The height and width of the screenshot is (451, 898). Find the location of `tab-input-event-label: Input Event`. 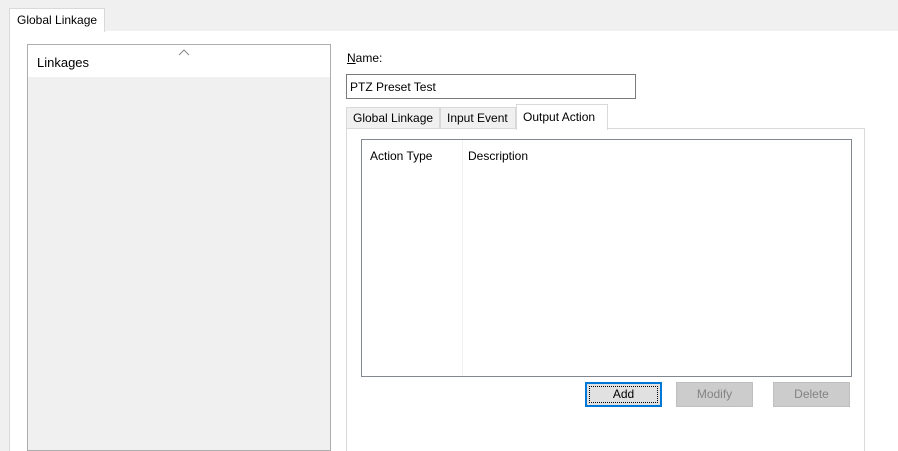

tab-input-event-label: Input Event is located at coordinates (477, 118).